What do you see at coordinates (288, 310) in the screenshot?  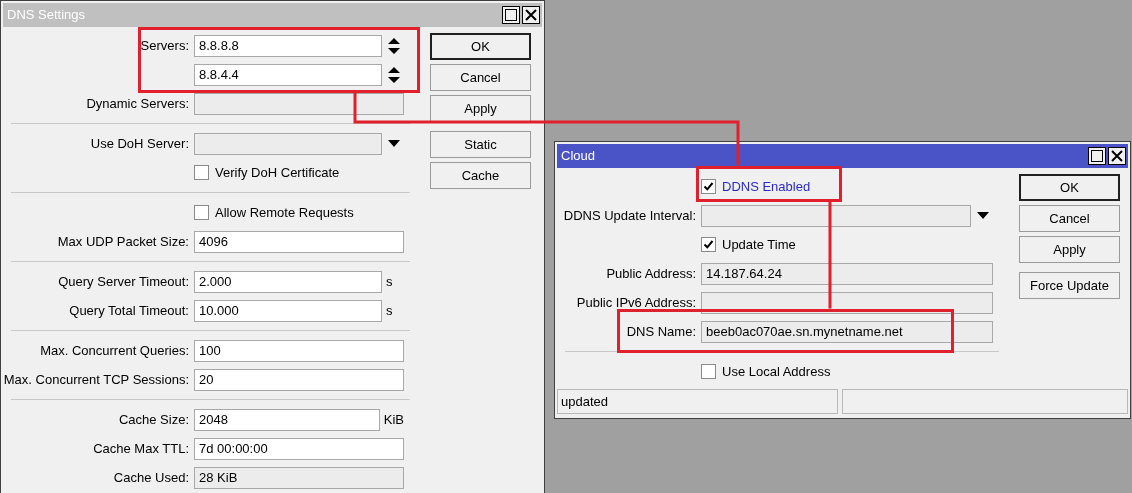 I see `text-field: 10.000` at bounding box center [288, 310].